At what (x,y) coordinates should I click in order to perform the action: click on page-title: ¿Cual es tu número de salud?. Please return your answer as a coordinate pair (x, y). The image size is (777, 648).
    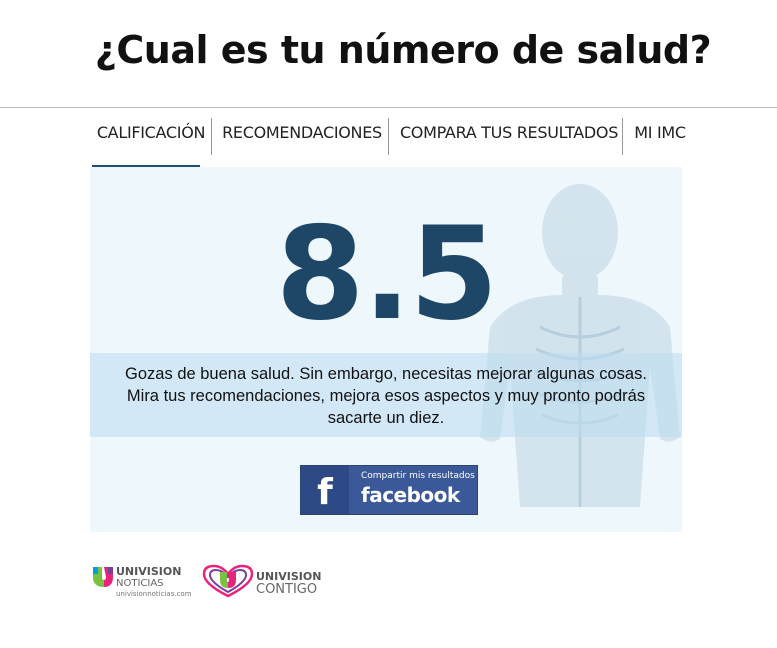
    Looking at the image, I should click on (403, 50).